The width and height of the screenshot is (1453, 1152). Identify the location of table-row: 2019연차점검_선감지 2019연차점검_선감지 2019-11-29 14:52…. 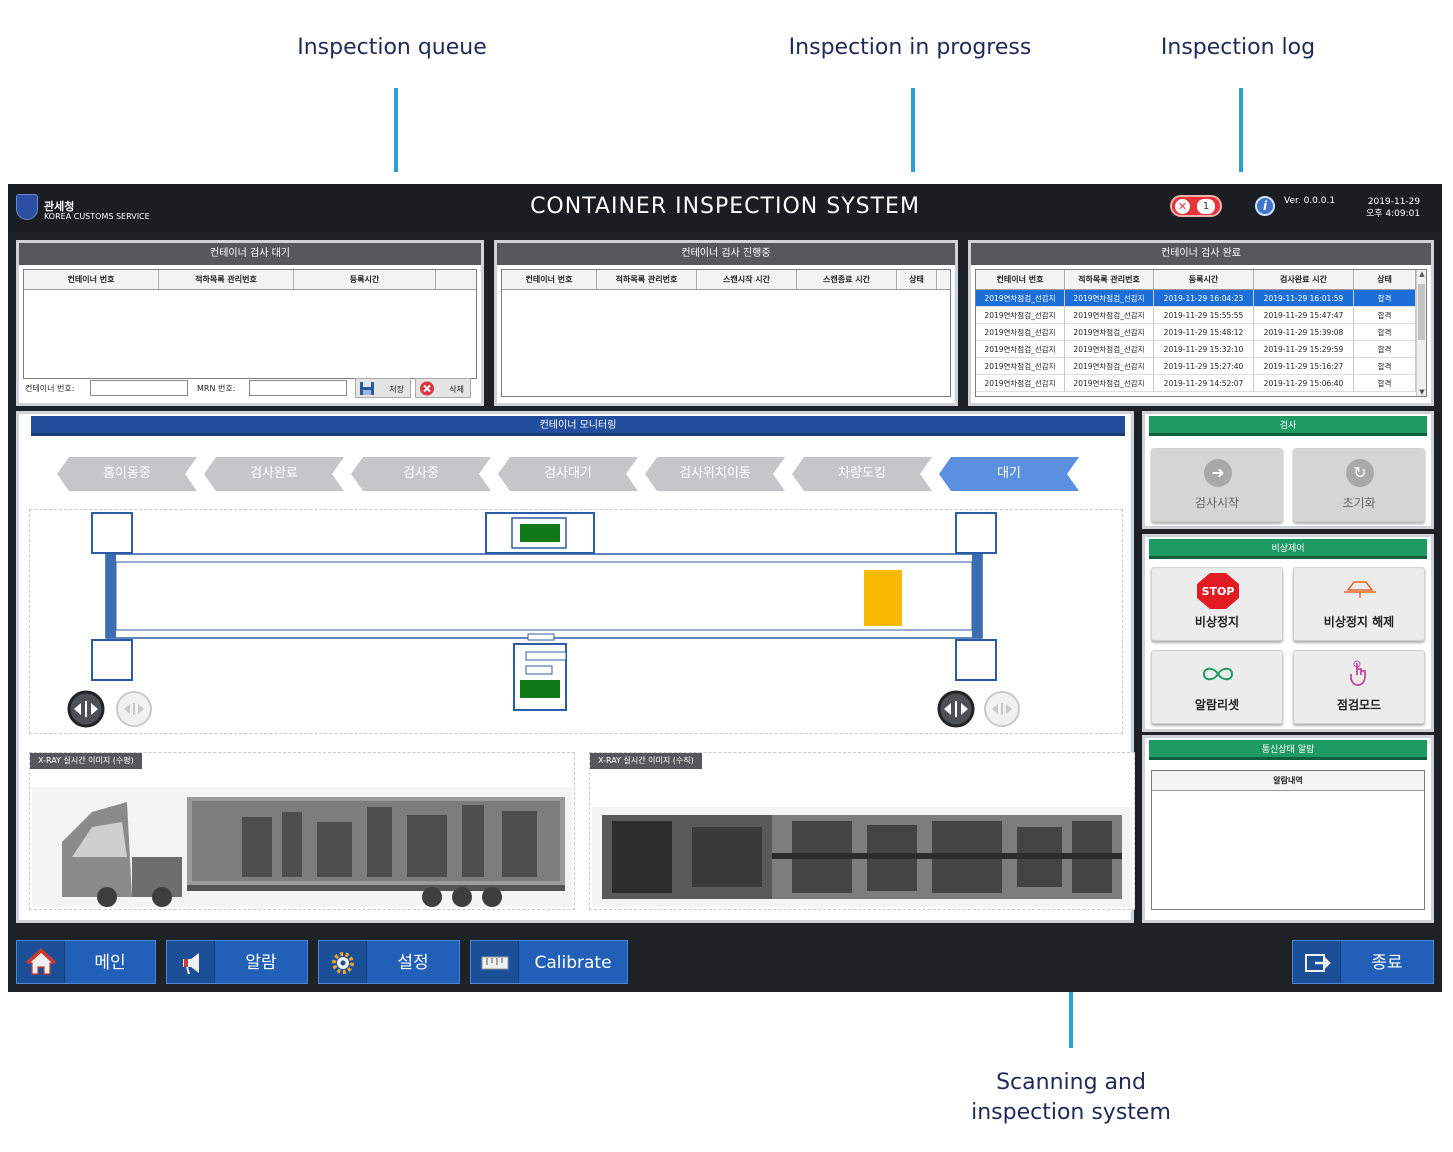
(1201, 383).